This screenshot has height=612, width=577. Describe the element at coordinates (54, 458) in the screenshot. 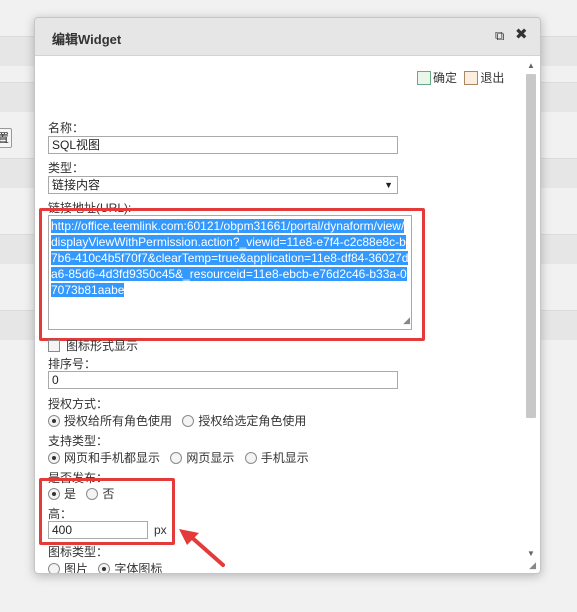

I see `support-radio-both` at that location.